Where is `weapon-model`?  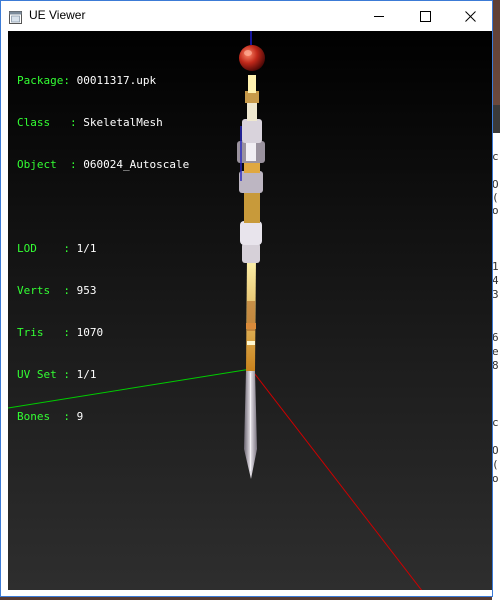 weapon-model is located at coordinates (251, 262).